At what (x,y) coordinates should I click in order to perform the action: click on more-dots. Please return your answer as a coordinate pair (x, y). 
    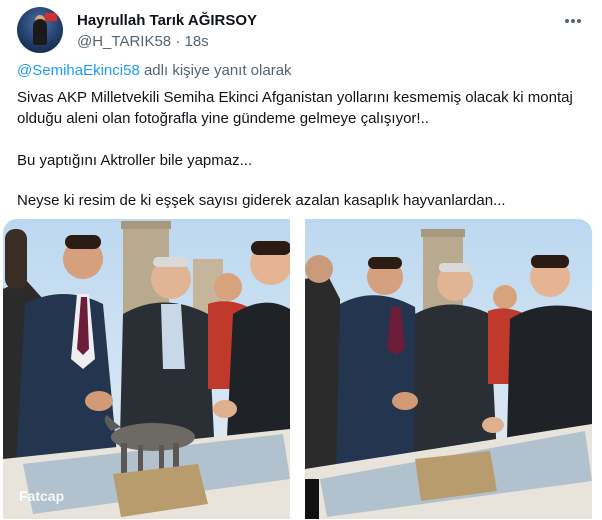
    Looking at the image, I should click on (573, 21).